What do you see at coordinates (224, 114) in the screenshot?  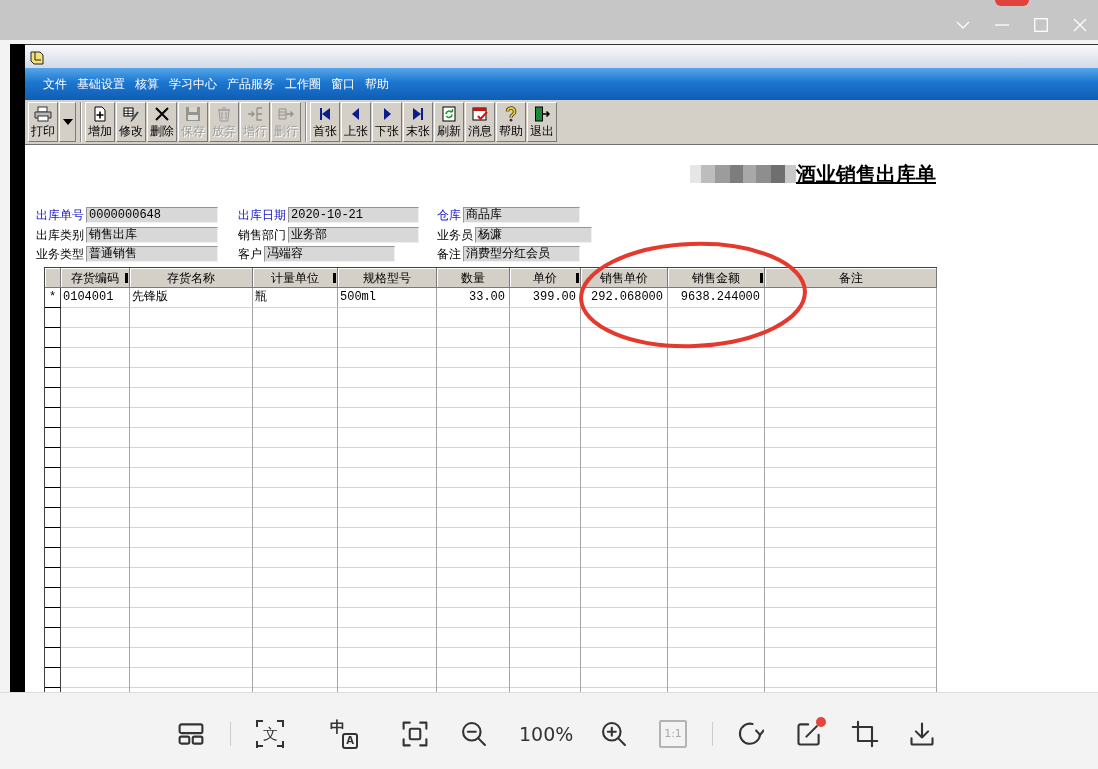 I see `trash-bin-icon` at bounding box center [224, 114].